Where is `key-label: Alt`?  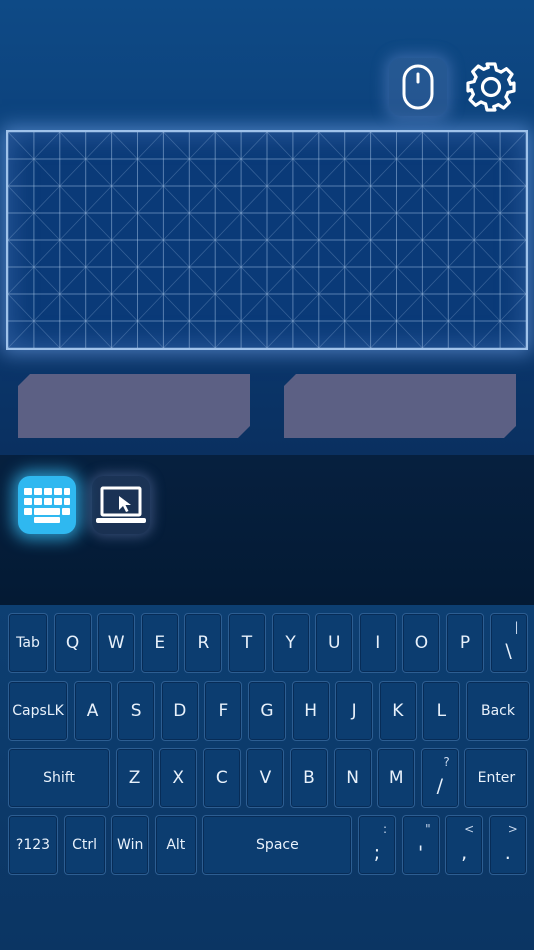
key-label: Alt is located at coordinates (176, 845).